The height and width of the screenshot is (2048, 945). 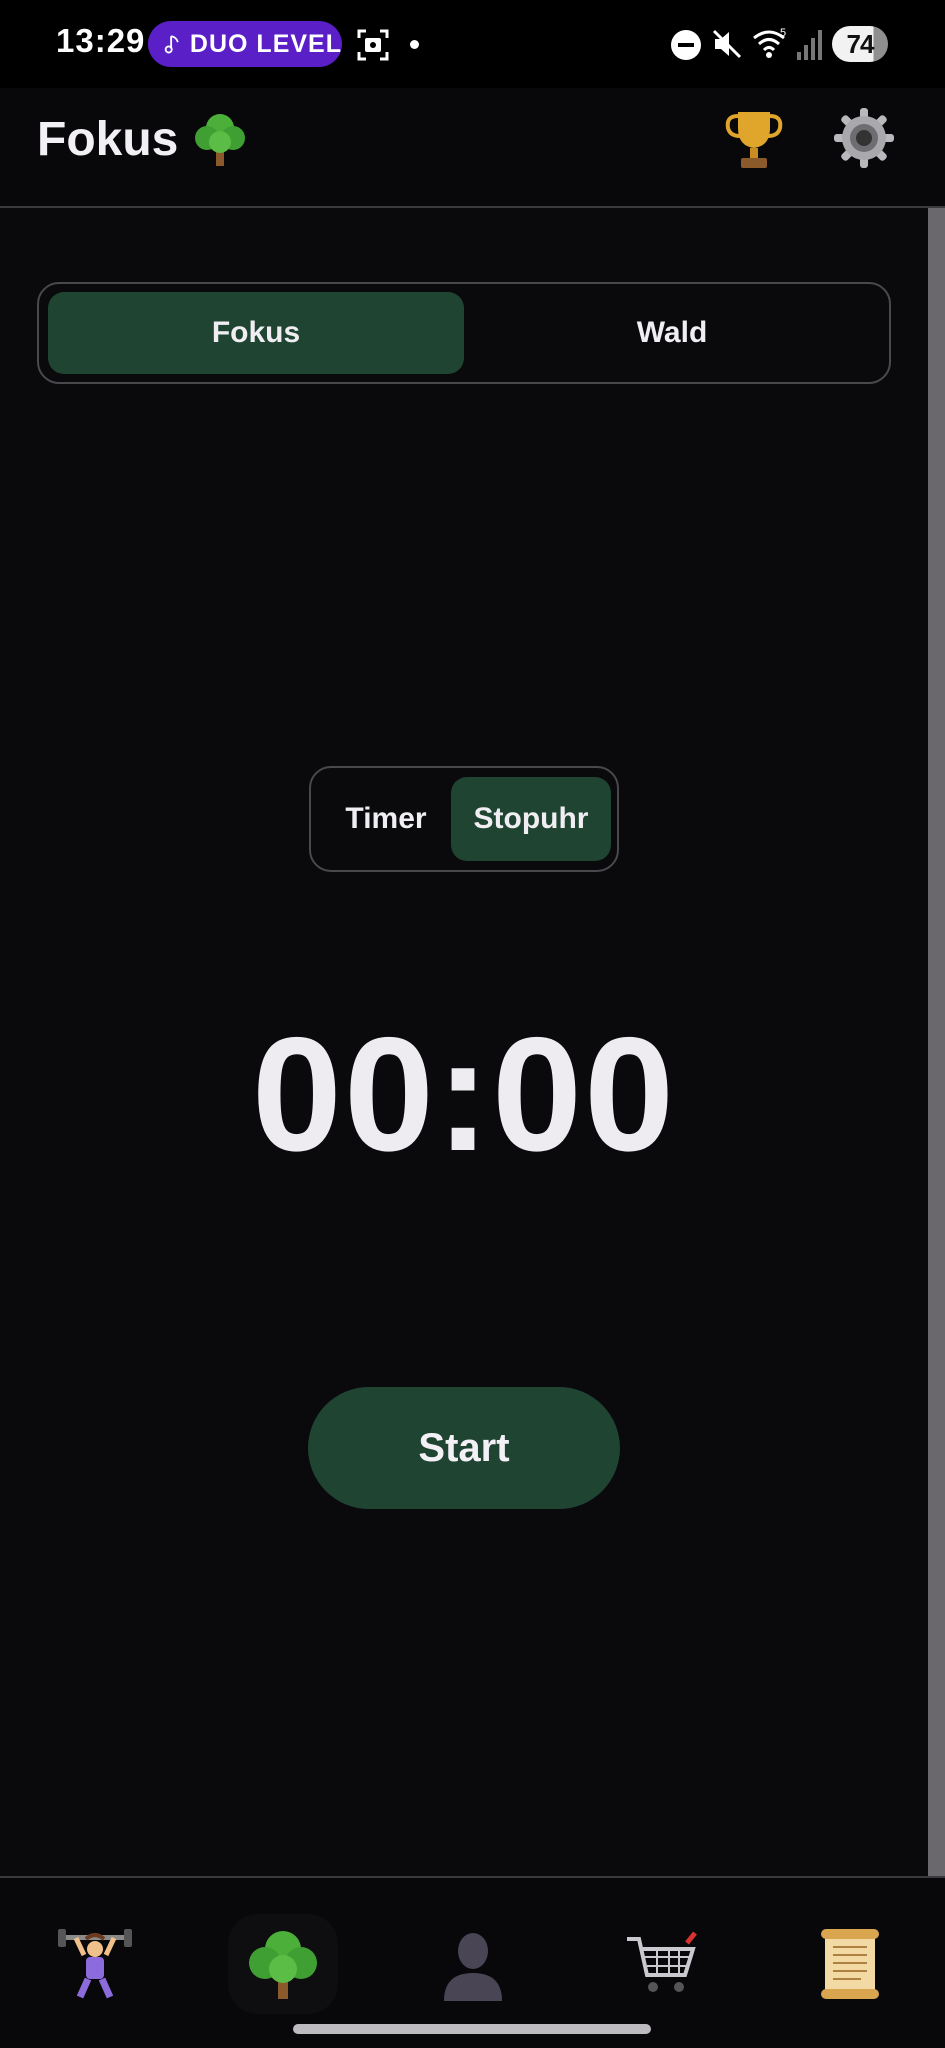 What do you see at coordinates (265, 43) in the screenshot?
I see `media-pill-label: DUO LEVEL` at bounding box center [265, 43].